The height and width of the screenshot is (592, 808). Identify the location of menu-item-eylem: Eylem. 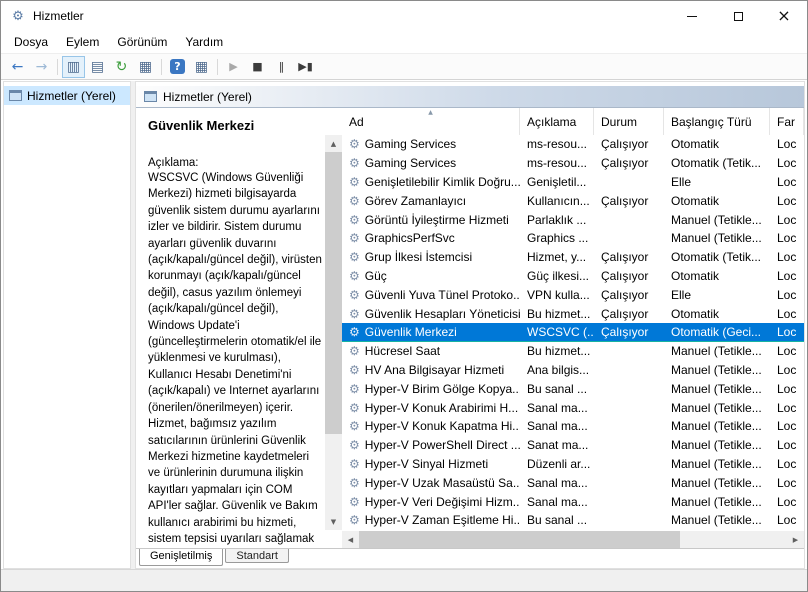
(82, 42).